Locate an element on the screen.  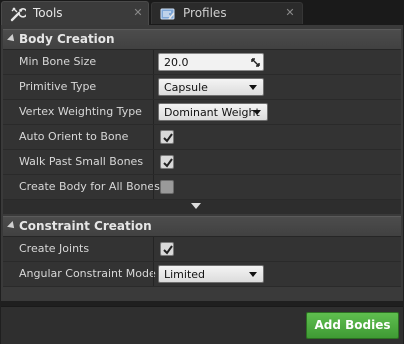
property-label: Walk Past Small Bones is located at coordinates (81, 161).